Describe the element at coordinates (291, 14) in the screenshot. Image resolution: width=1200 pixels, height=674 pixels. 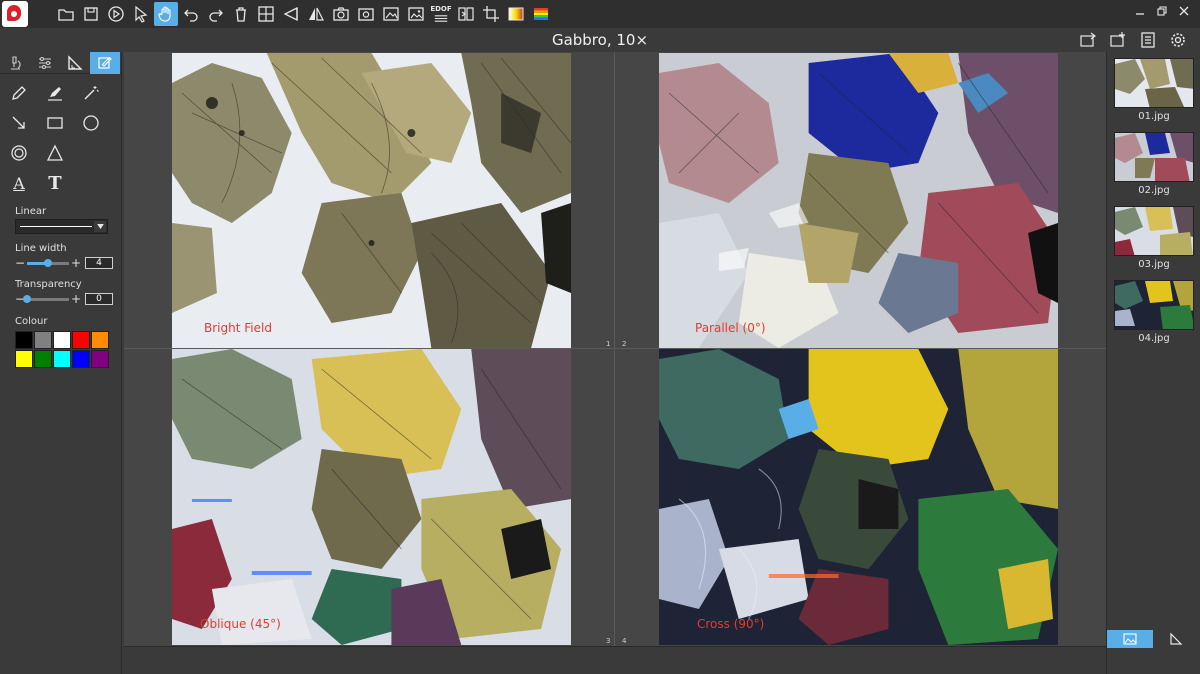
I see `flip-horizontal-icon` at that location.